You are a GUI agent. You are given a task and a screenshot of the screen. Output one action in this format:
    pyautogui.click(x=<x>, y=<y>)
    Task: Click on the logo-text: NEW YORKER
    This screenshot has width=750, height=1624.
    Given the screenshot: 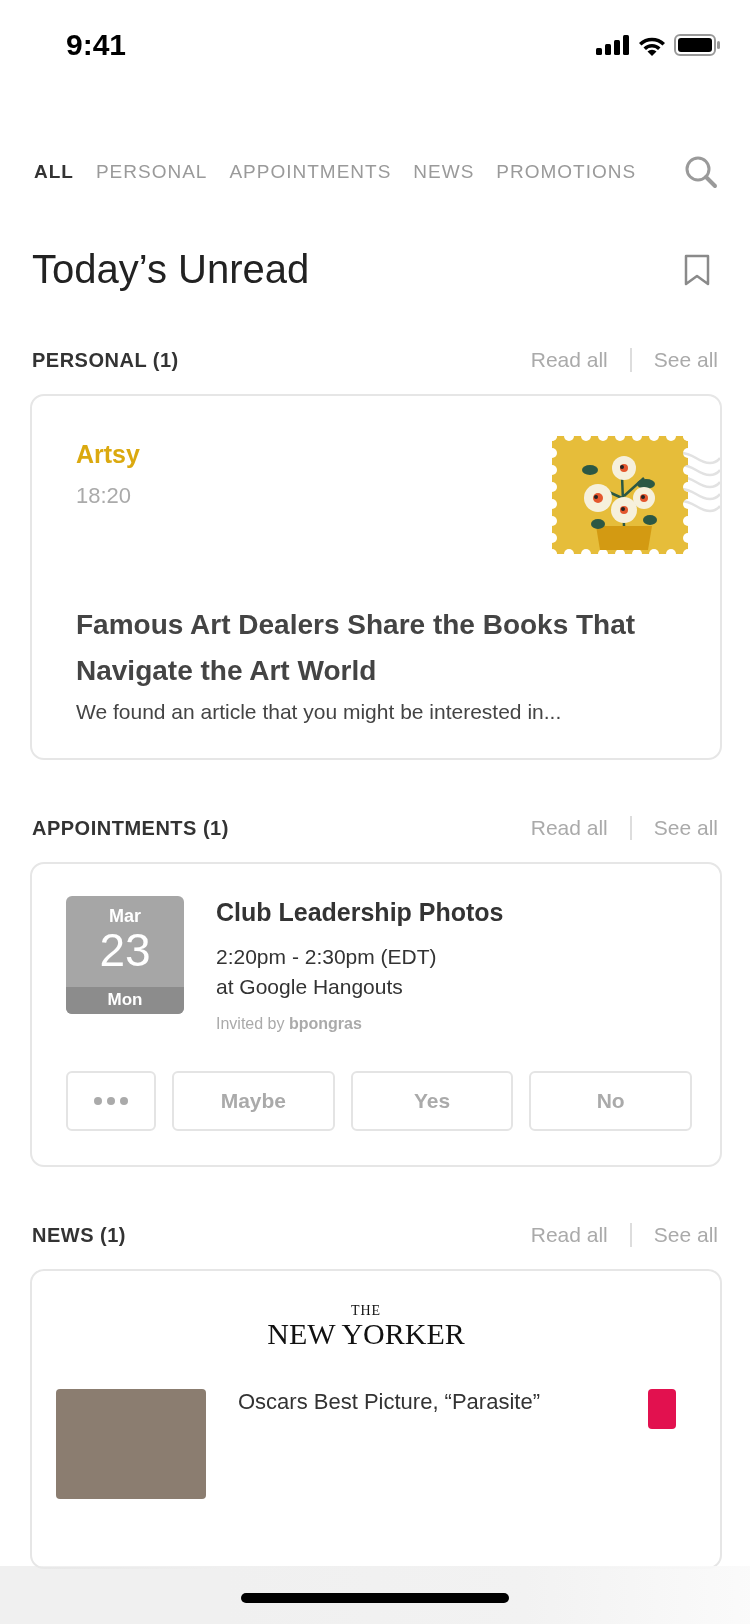 What is the action you would take?
    pyautogui.click(x=366, y=1334)
    